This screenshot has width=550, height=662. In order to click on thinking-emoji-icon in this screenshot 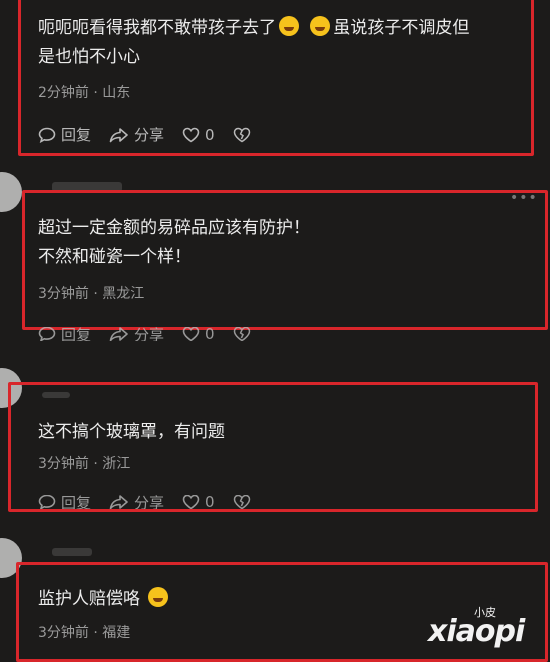, I will do `click(158, 597)`.